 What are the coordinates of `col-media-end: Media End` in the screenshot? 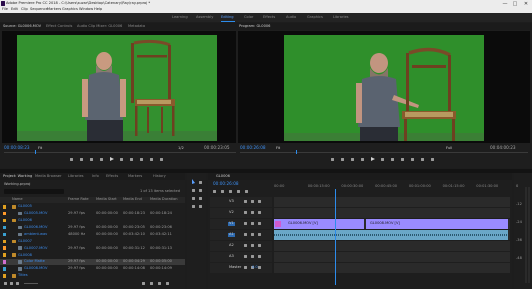 It's located at (132, 199).